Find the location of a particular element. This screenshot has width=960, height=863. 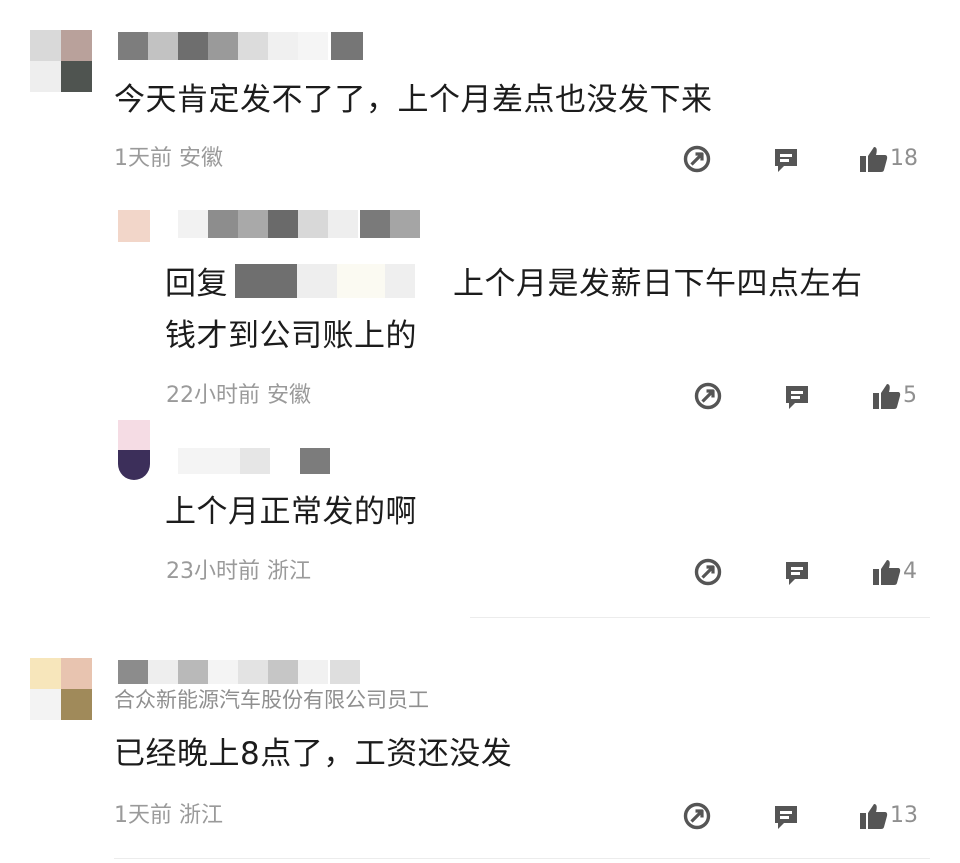

like-count: 13 is located at coordinates (904, 815).